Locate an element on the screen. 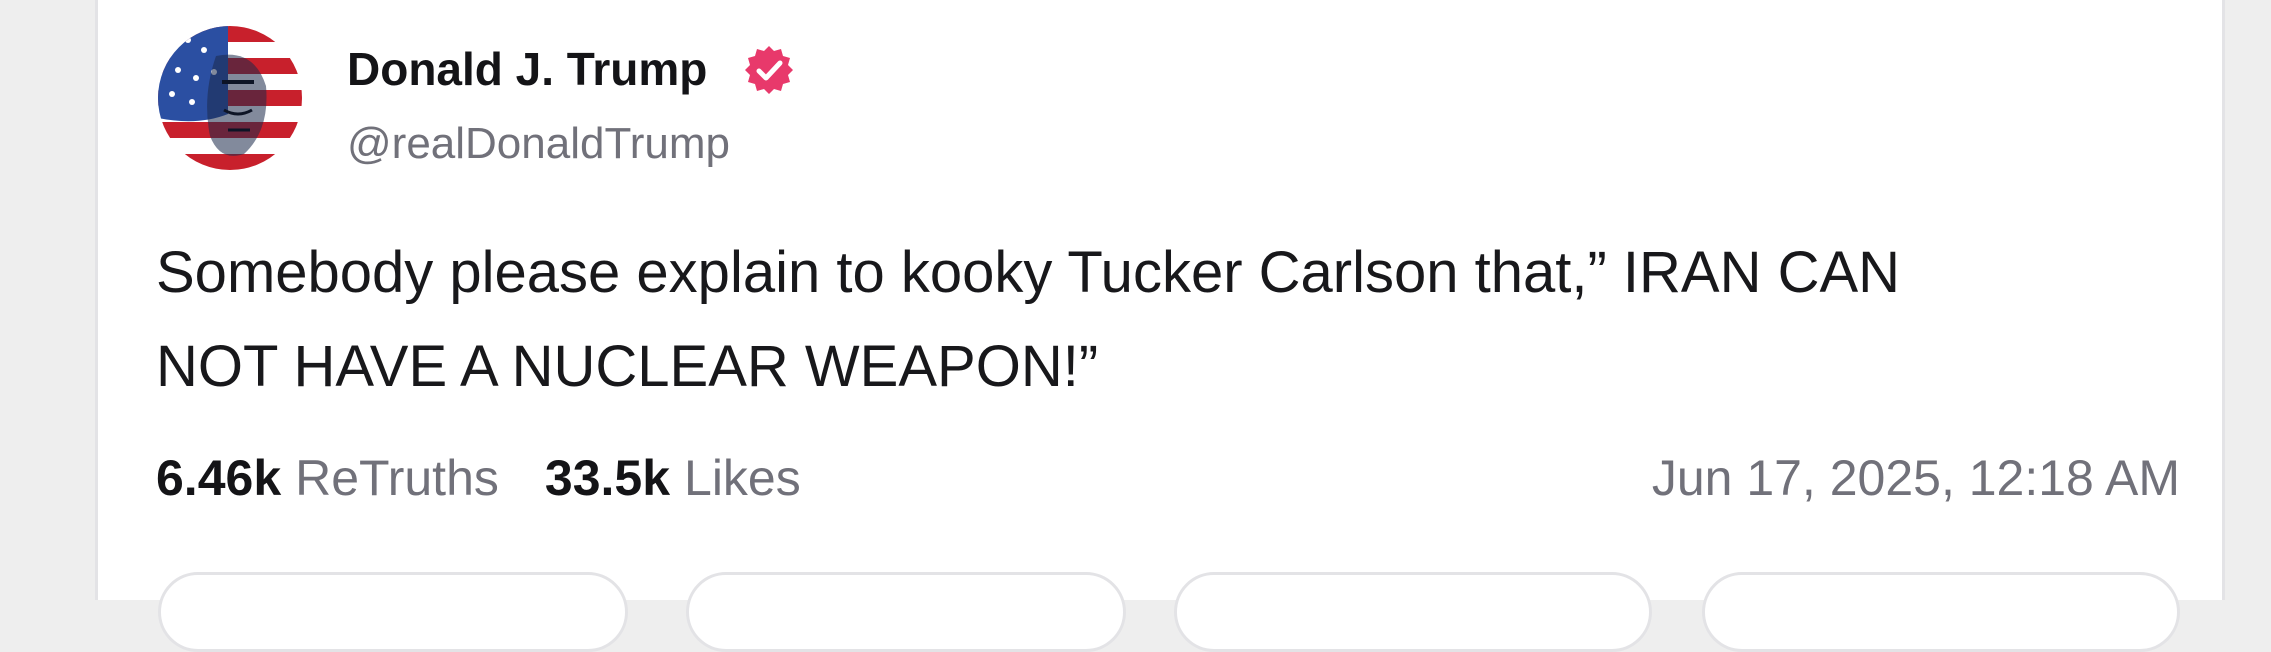 This screenshot has width=2271, height=652. post-timestamp: Jun 17, 2025, 12:18 AM is located at coordinates (1916, 478).